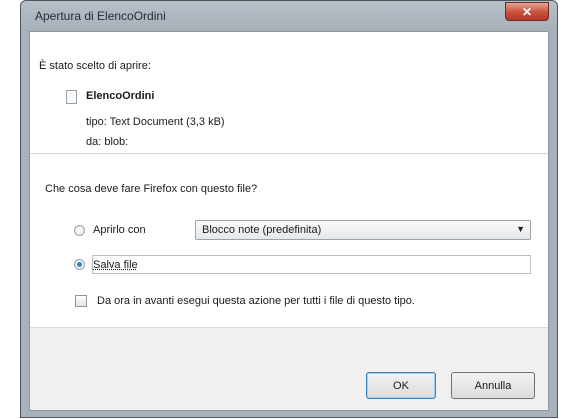  What do you see at coordinates (100, 16) in the screenshot?
I see `window-title: Apertura di ElencoOrdini` at bounding box center [100, 16].